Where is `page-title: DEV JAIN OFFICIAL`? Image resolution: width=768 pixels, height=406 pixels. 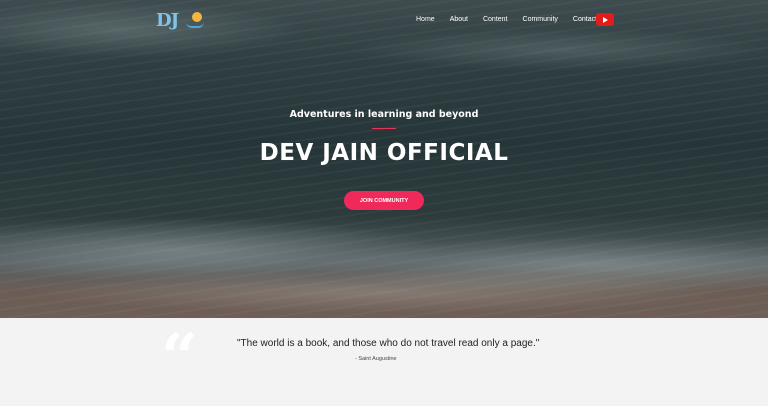 page-title: DEV JAIN OFFICIAL is located at coordinates (384, 153).